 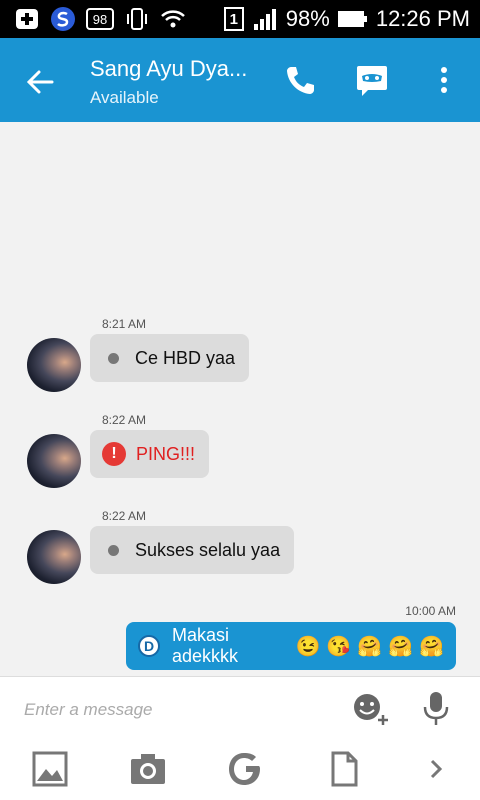 What do you see at coordinates (149, 646) in the screenshot?
I see `sender-badge-icon: D` at bounding box center [149, 646].